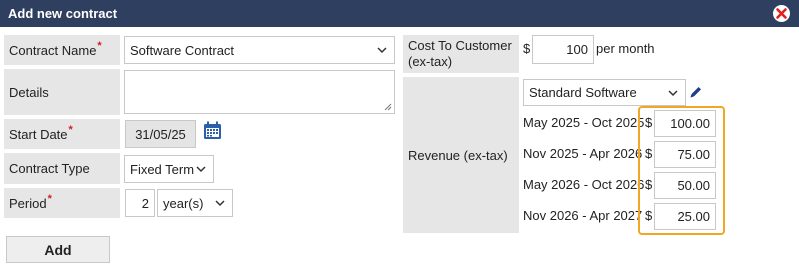 Image resolution: width=799 pixels, height=270 pixels. Describe the element at coordinates (53, 50) in the screenshot. I see `contract-name-label-text: Contract Name` at that location.